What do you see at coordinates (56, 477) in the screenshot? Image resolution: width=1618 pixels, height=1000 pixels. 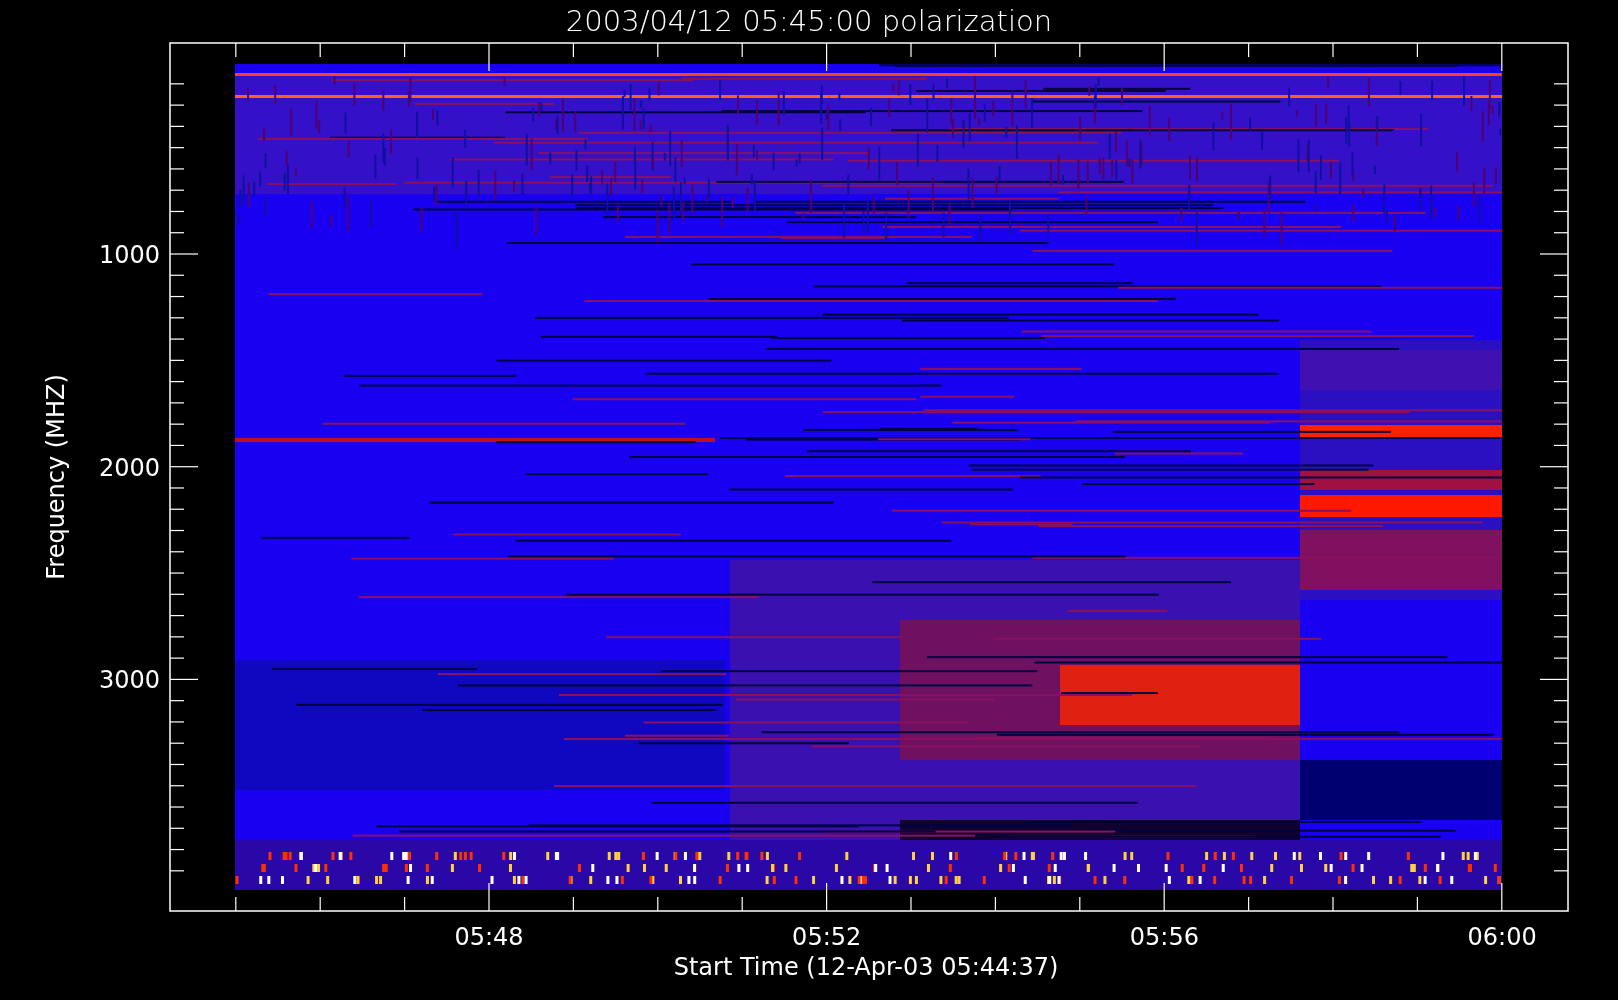 I see `y-axis-label: Frequency (MHZ)` at bounding box center [56, 477].